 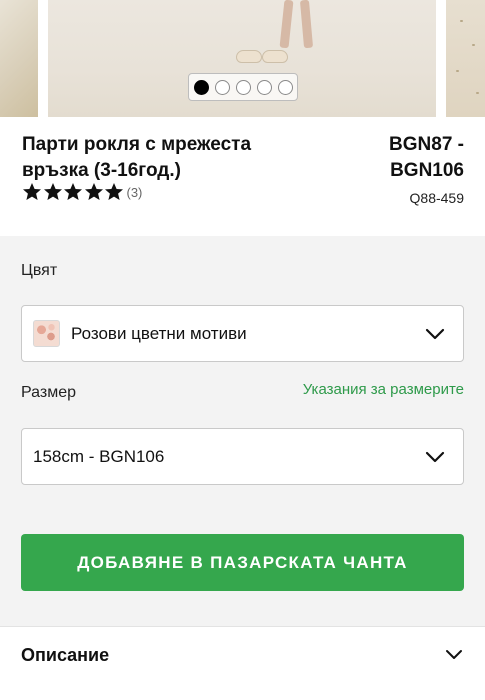 I want to click on colour-label: Цвят, so click(x=39, y=270).